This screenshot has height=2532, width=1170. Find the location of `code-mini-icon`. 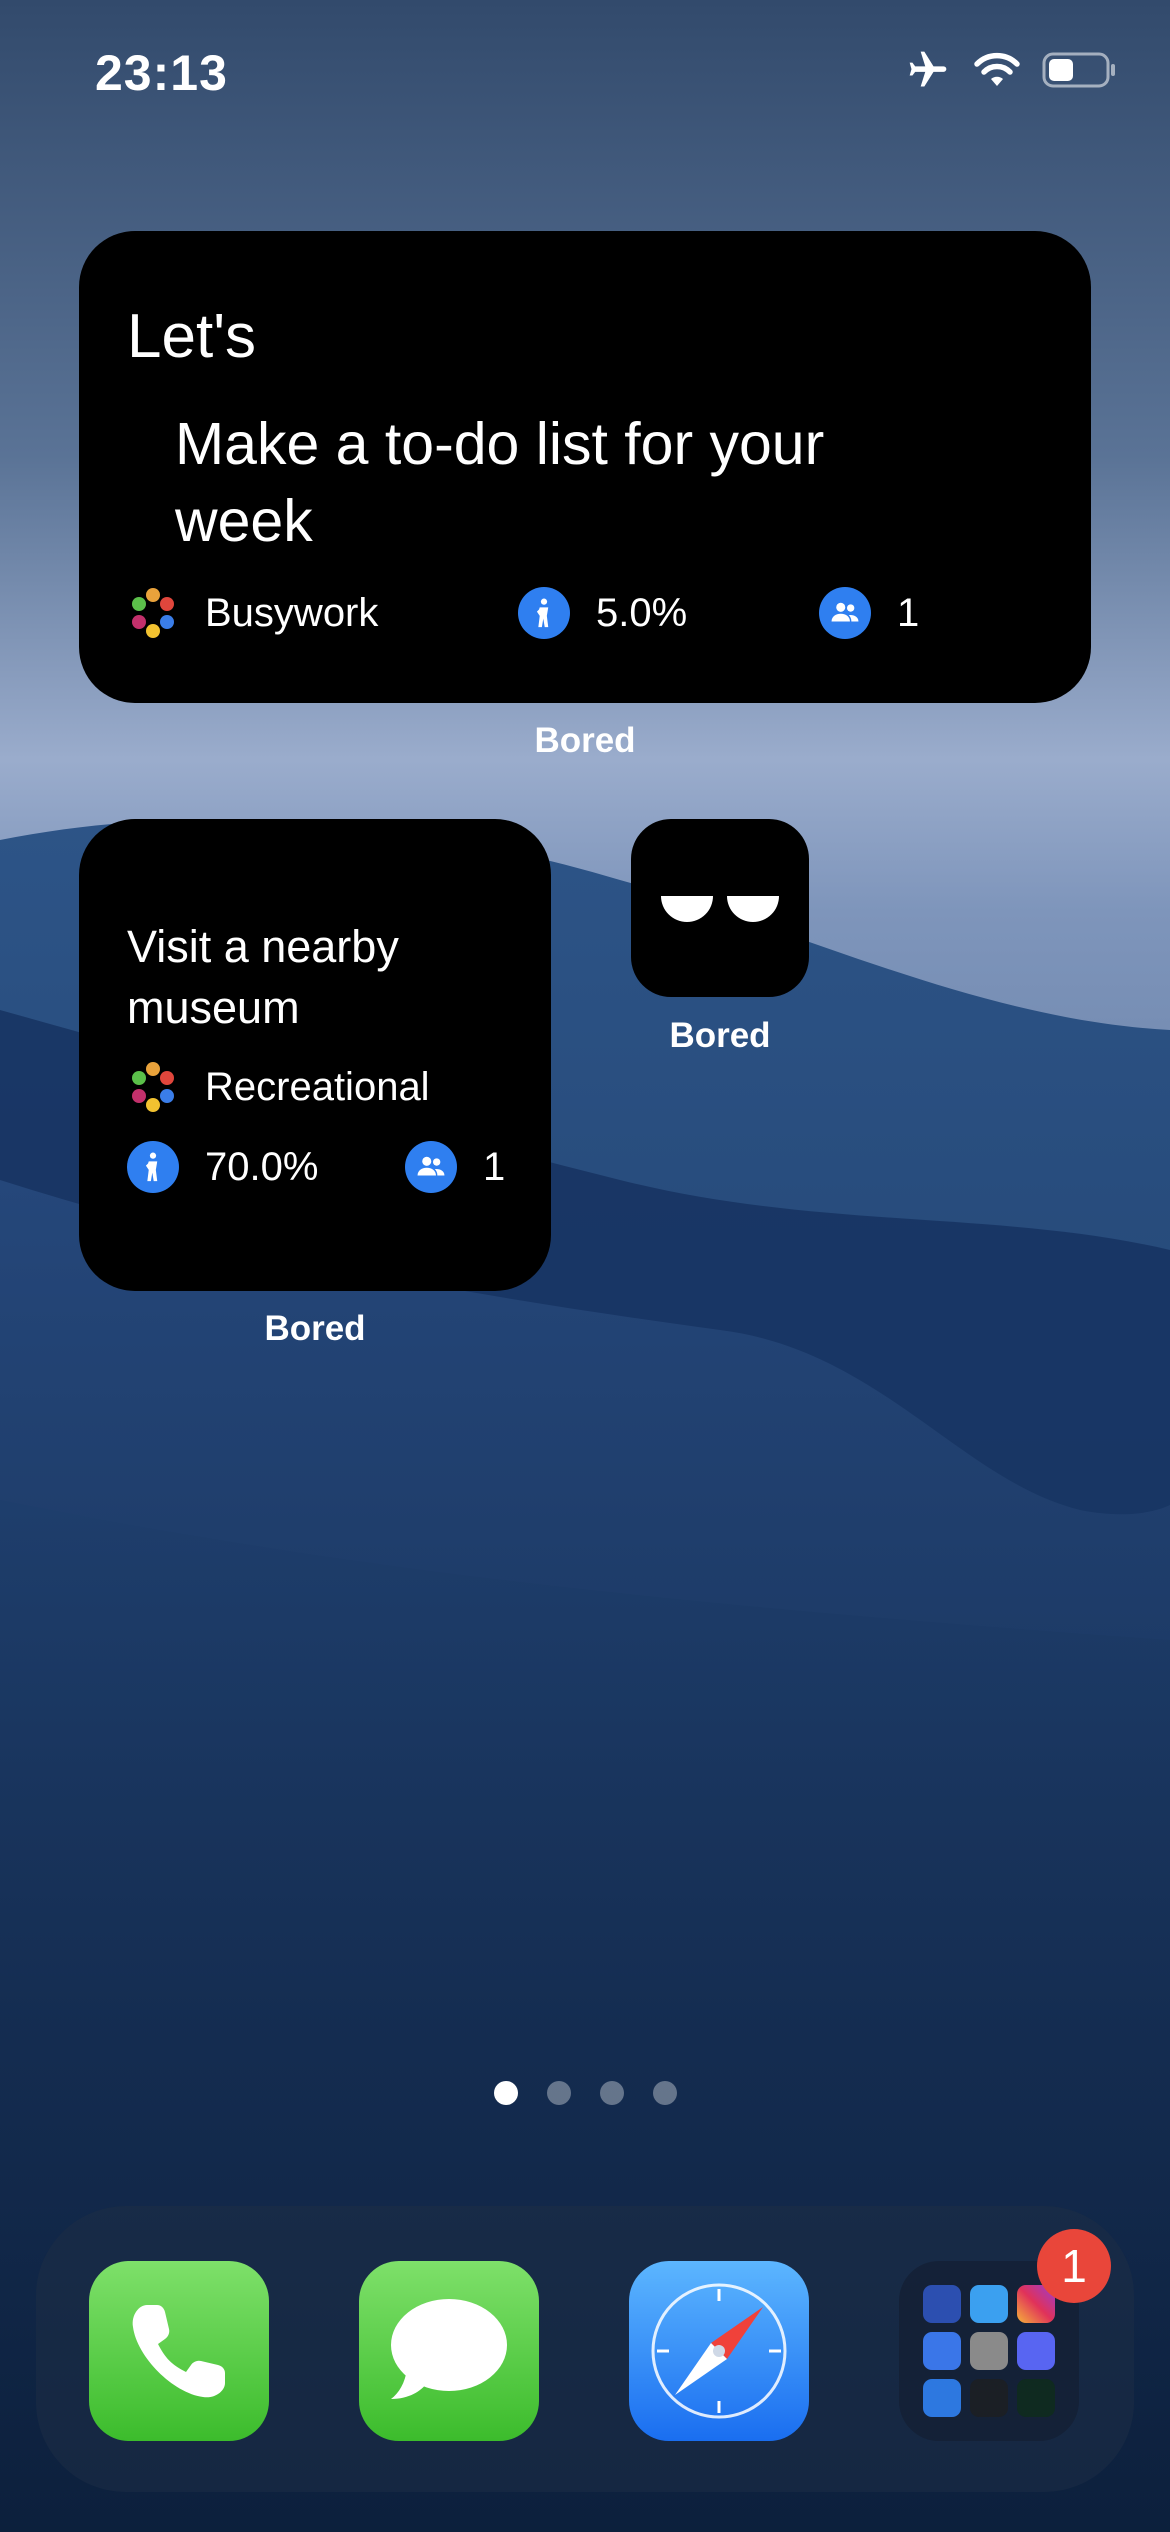

code-mini-icon is located at coordinates (942, 2398).